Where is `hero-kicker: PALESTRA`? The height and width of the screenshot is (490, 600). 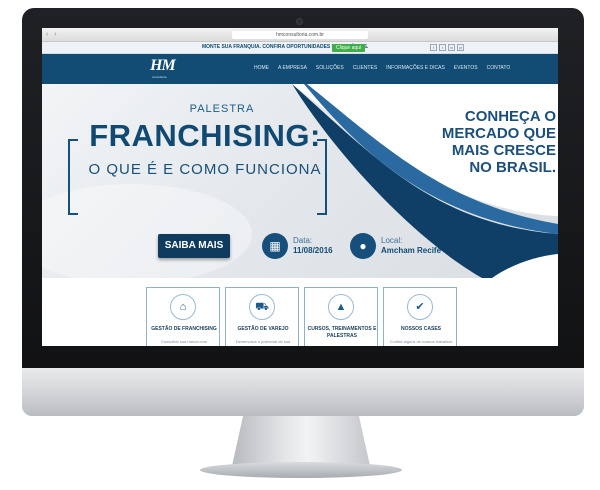
hero-kicker: PALESTRA is located at coordinates (222, 109).